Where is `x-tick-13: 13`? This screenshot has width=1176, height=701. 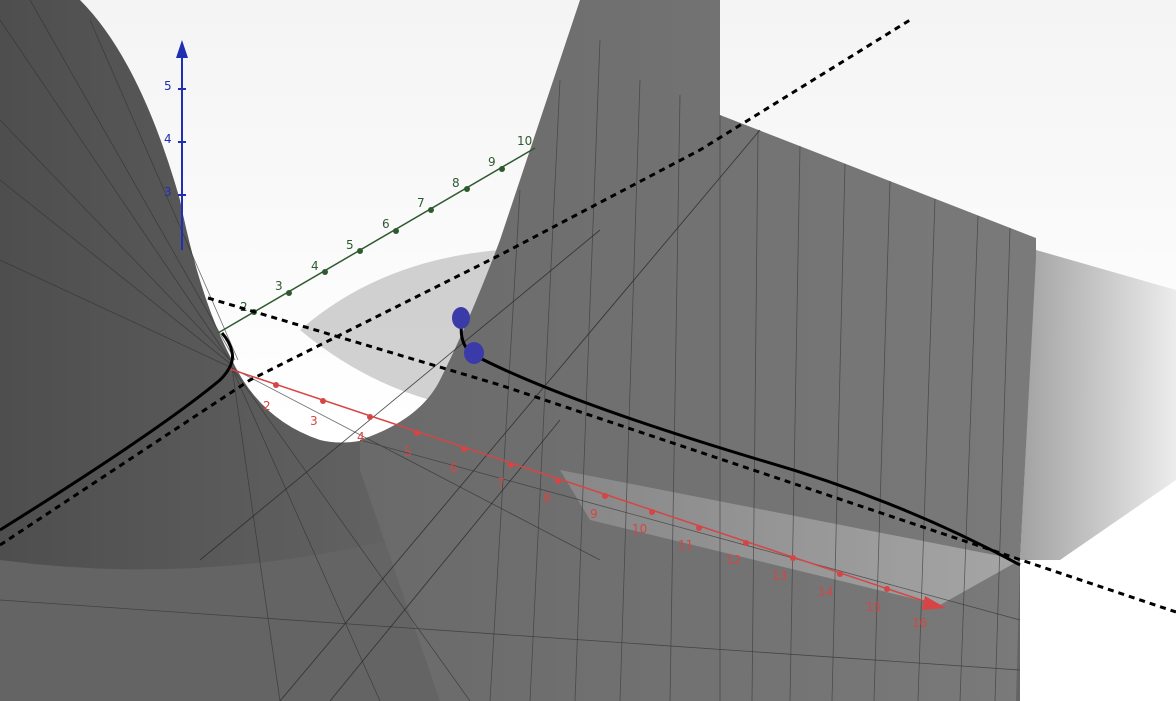
x-tick-13: 13 is located at coordinates (779, 576).